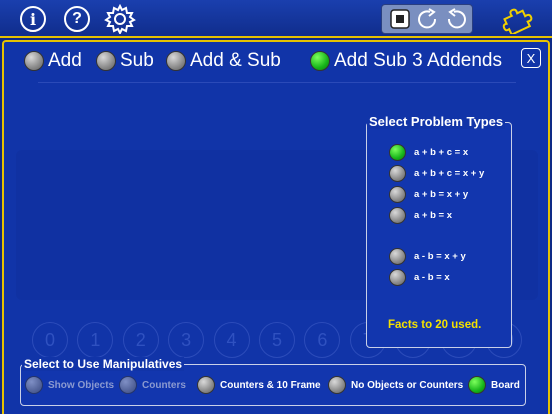 Image resolution: width=552 pixels, height=414 pixels. What do you see at coordinates (270, 385) in the screenshot?
I see `manipulative-label: Counters & 10 Frame` at bounding box center [270, 385].